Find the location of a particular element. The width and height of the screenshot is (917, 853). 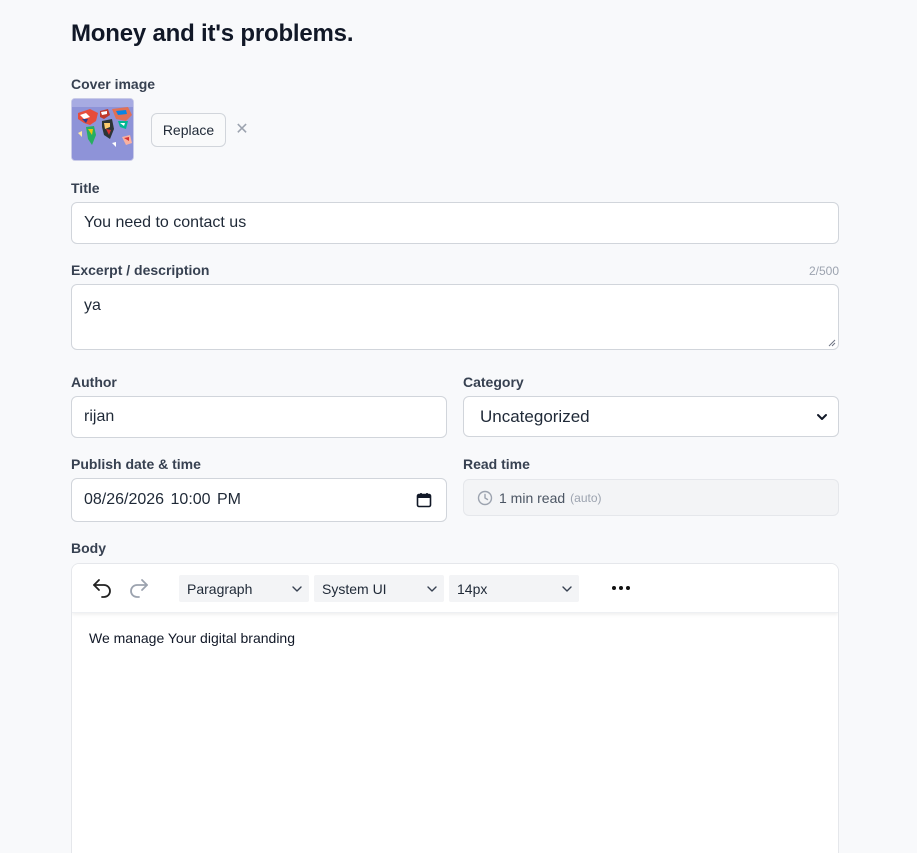

editor-toolbar: Paragraph System UI 14px is located at coordinates (455, 588).